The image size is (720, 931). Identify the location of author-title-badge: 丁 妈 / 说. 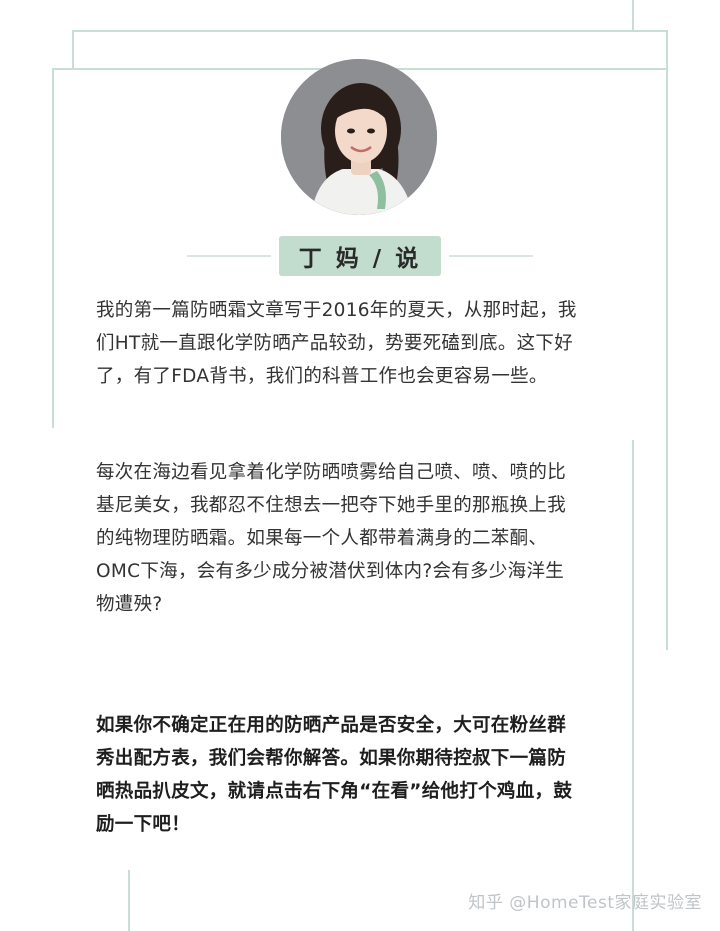
(360, 256).